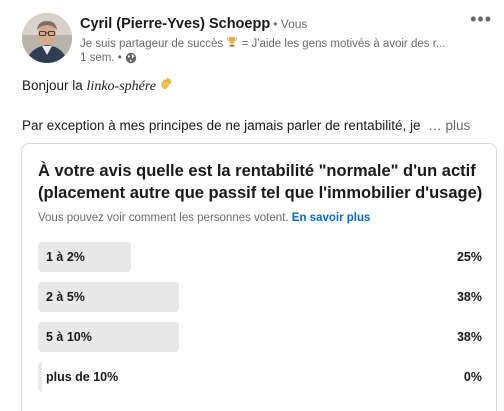 This screenshot has height=411, width=504. Describe the element at coordinates (260, 337) in the screenshot. I see `poll-option: 5 à 10% 38%` at that location.